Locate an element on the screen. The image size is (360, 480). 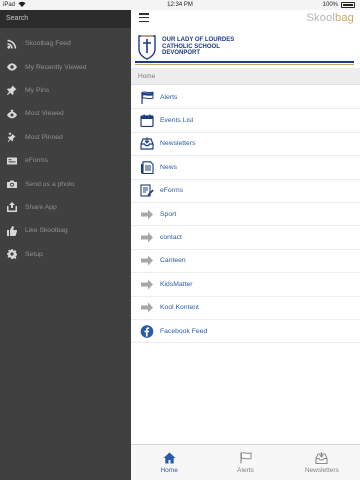
list-item-label: News is located at coordinates (168, 167).